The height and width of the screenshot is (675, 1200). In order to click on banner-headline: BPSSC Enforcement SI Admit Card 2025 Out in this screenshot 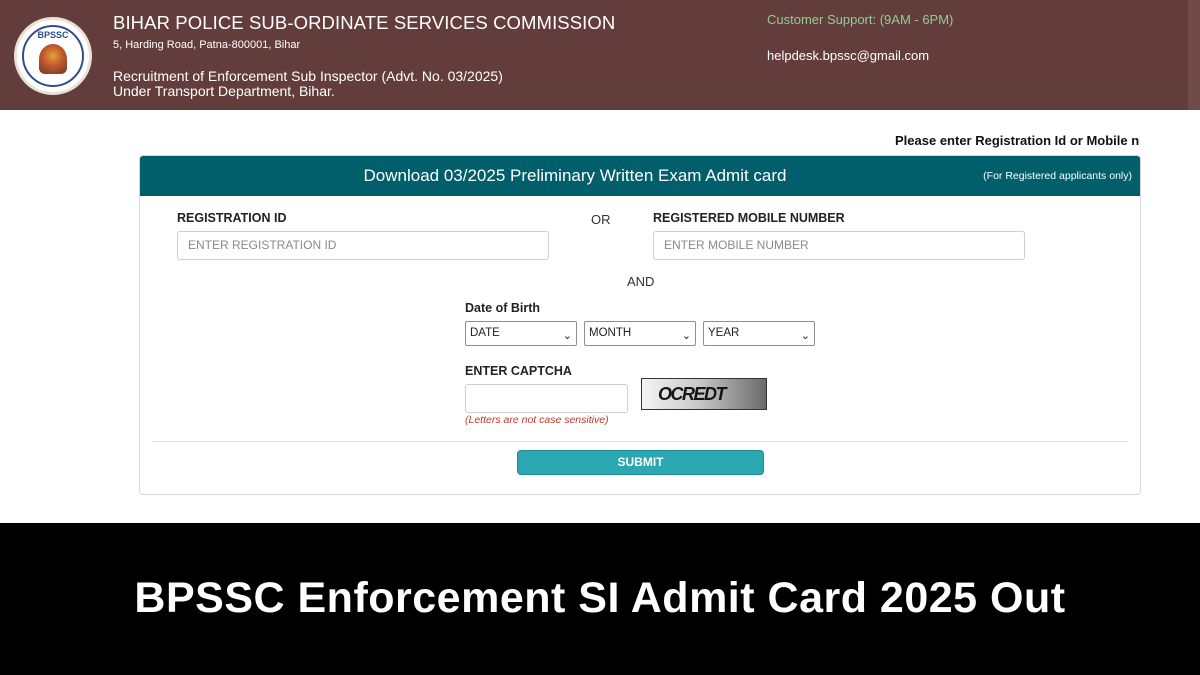, I will do `click(600, 598)`.